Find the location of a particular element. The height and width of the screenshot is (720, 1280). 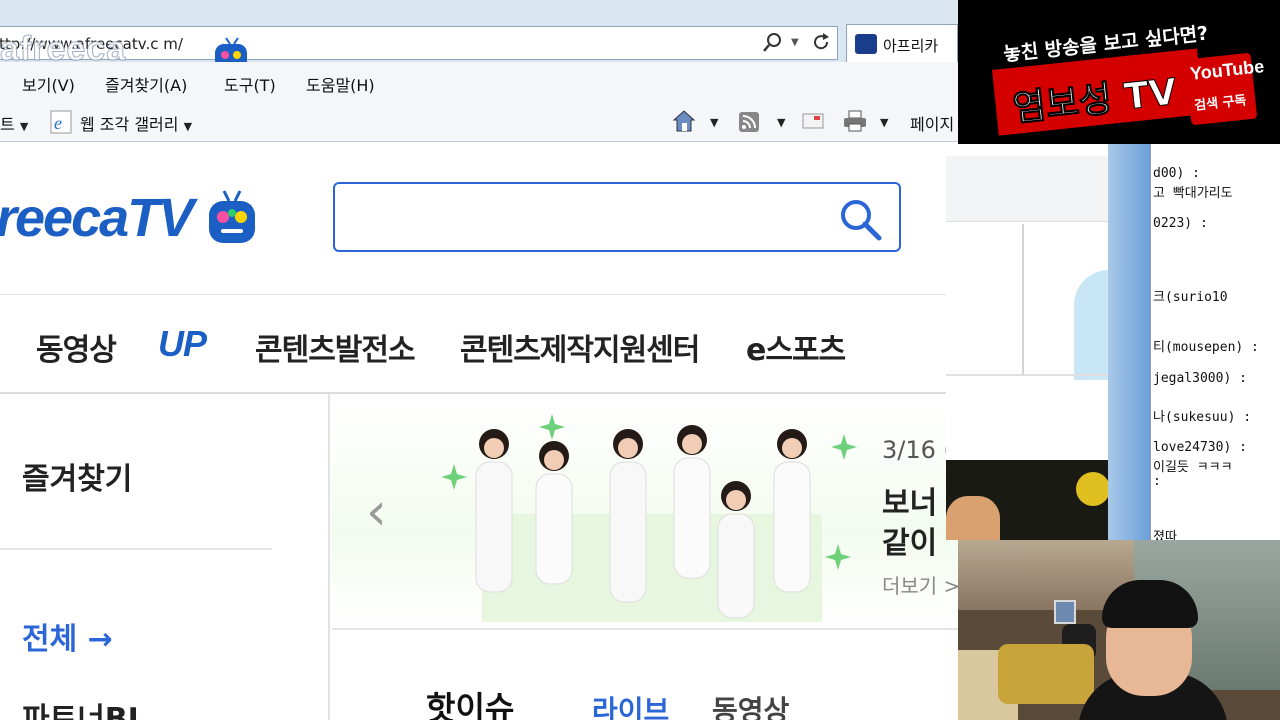

web-slice-gallery-label: 웹 조각 갤러리 is located at coordinates (129, 124).